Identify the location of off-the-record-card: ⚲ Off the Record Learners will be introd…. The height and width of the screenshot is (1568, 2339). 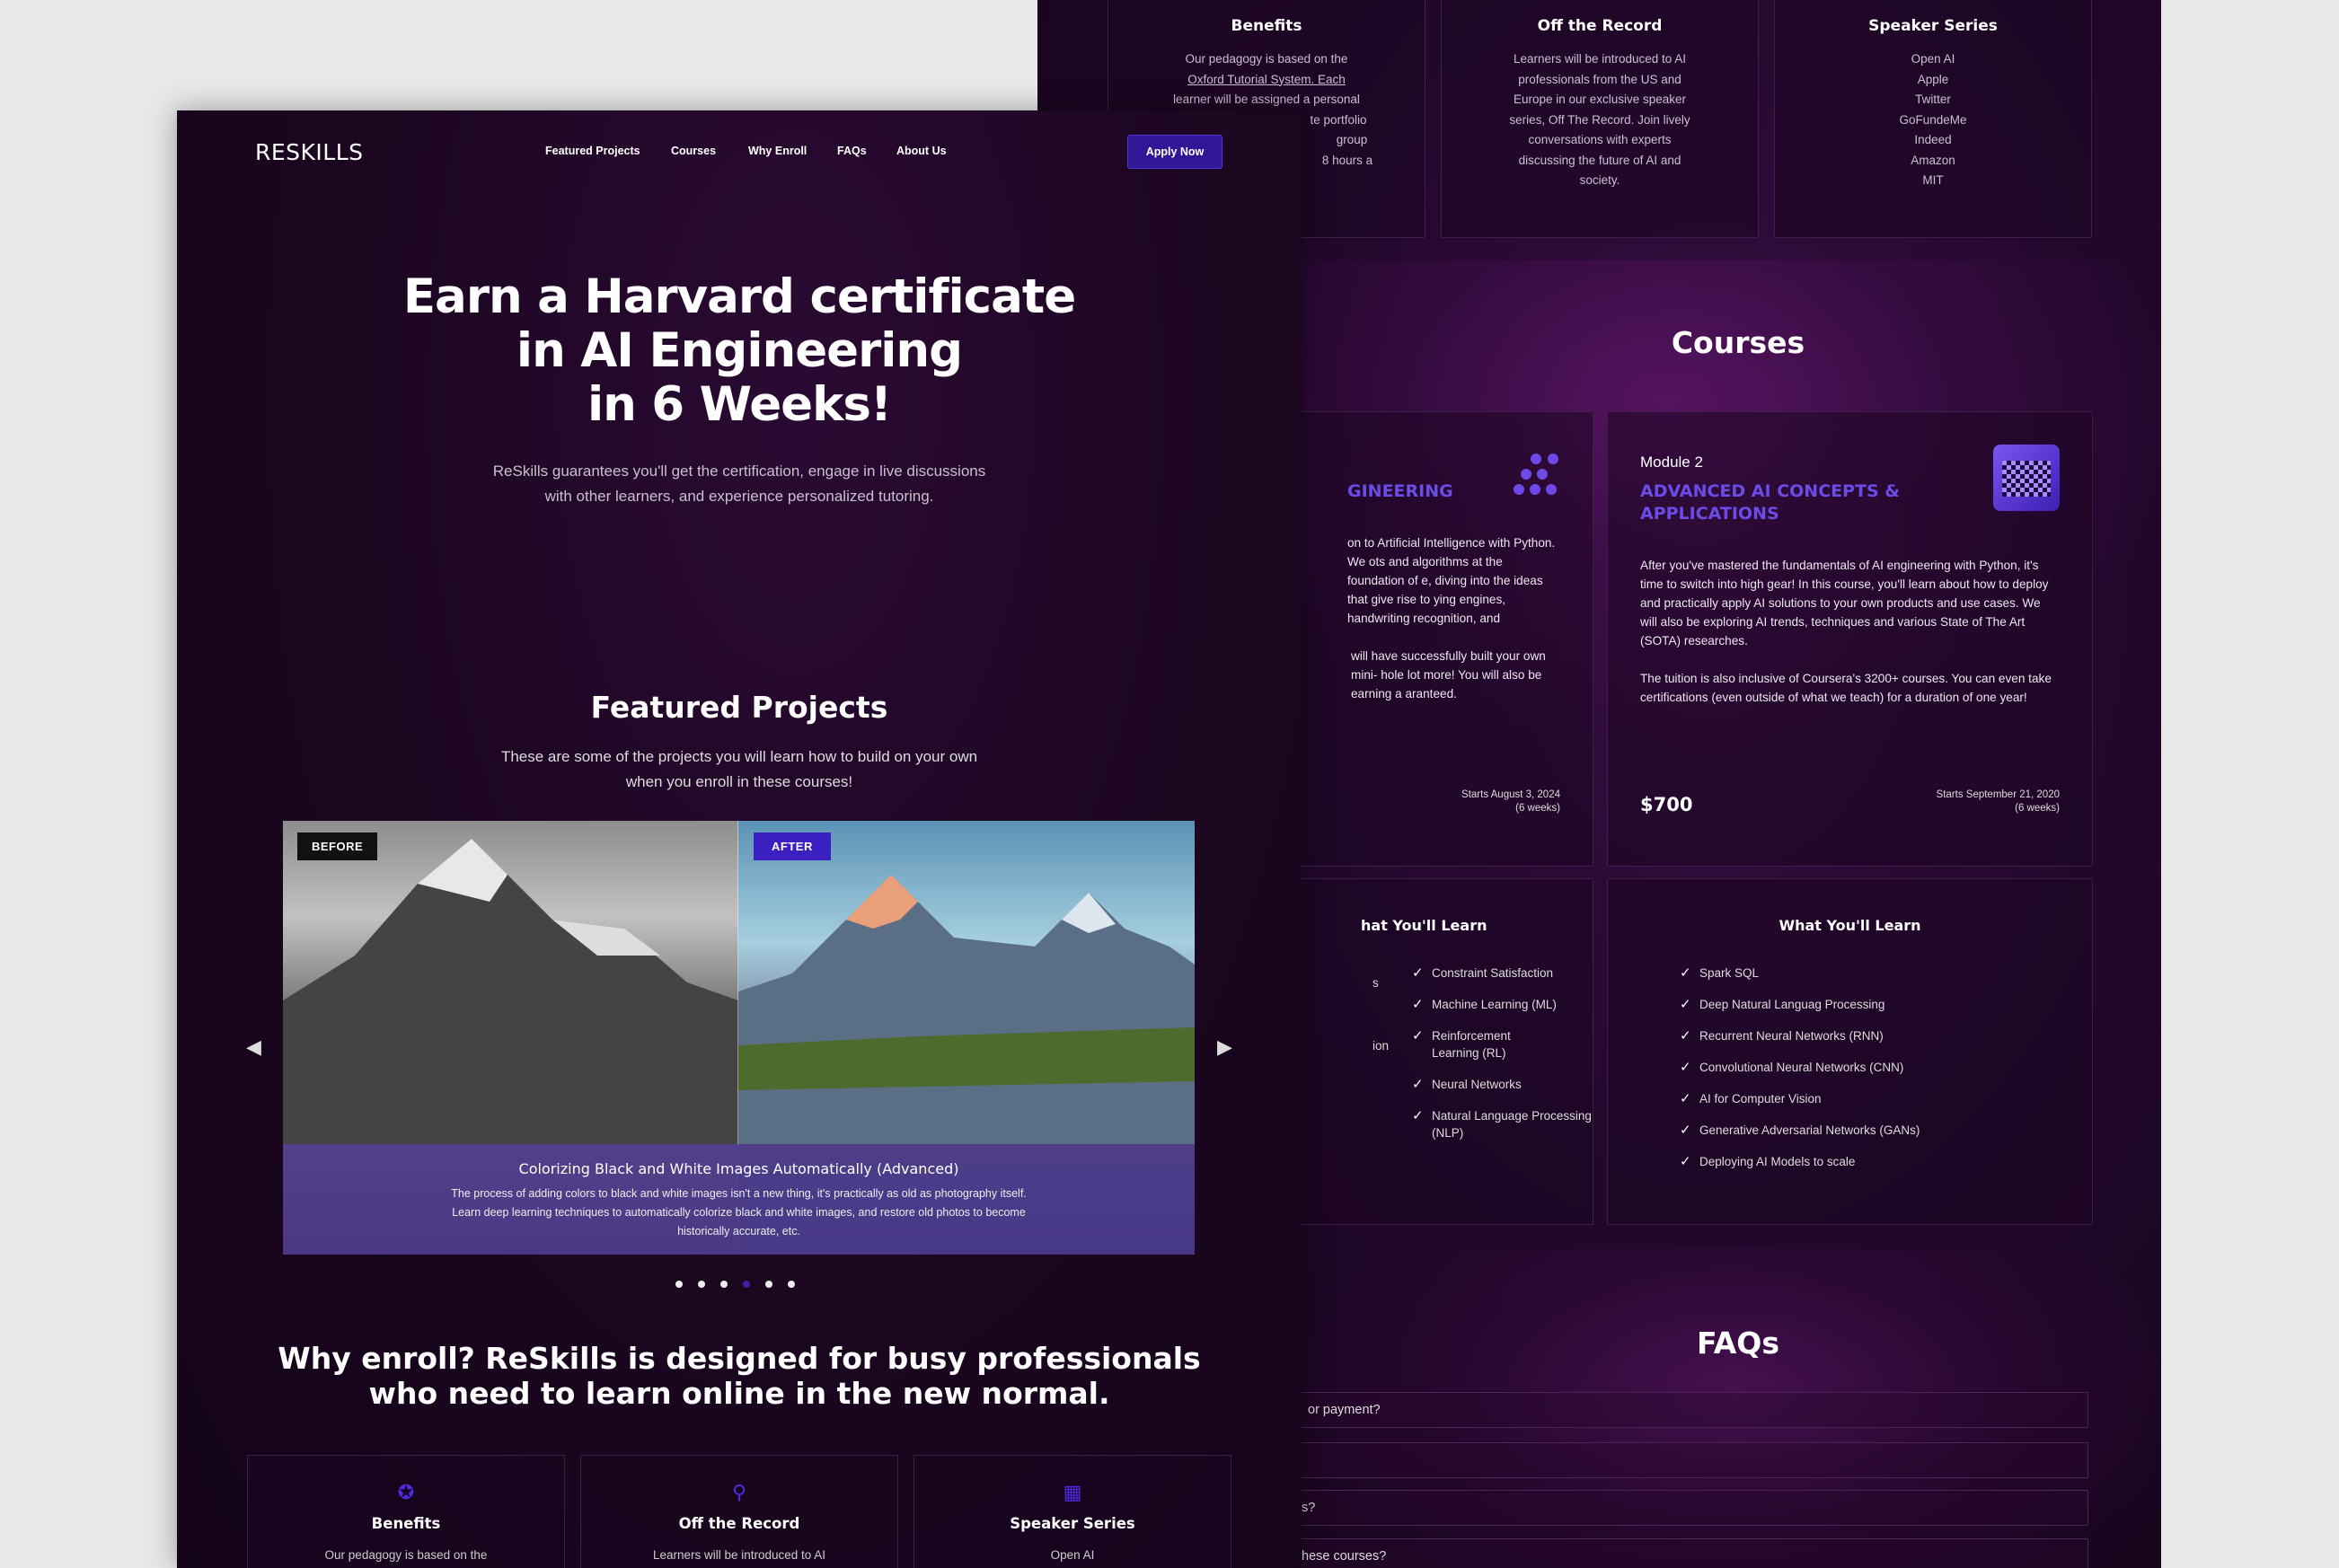
(739, 1511).